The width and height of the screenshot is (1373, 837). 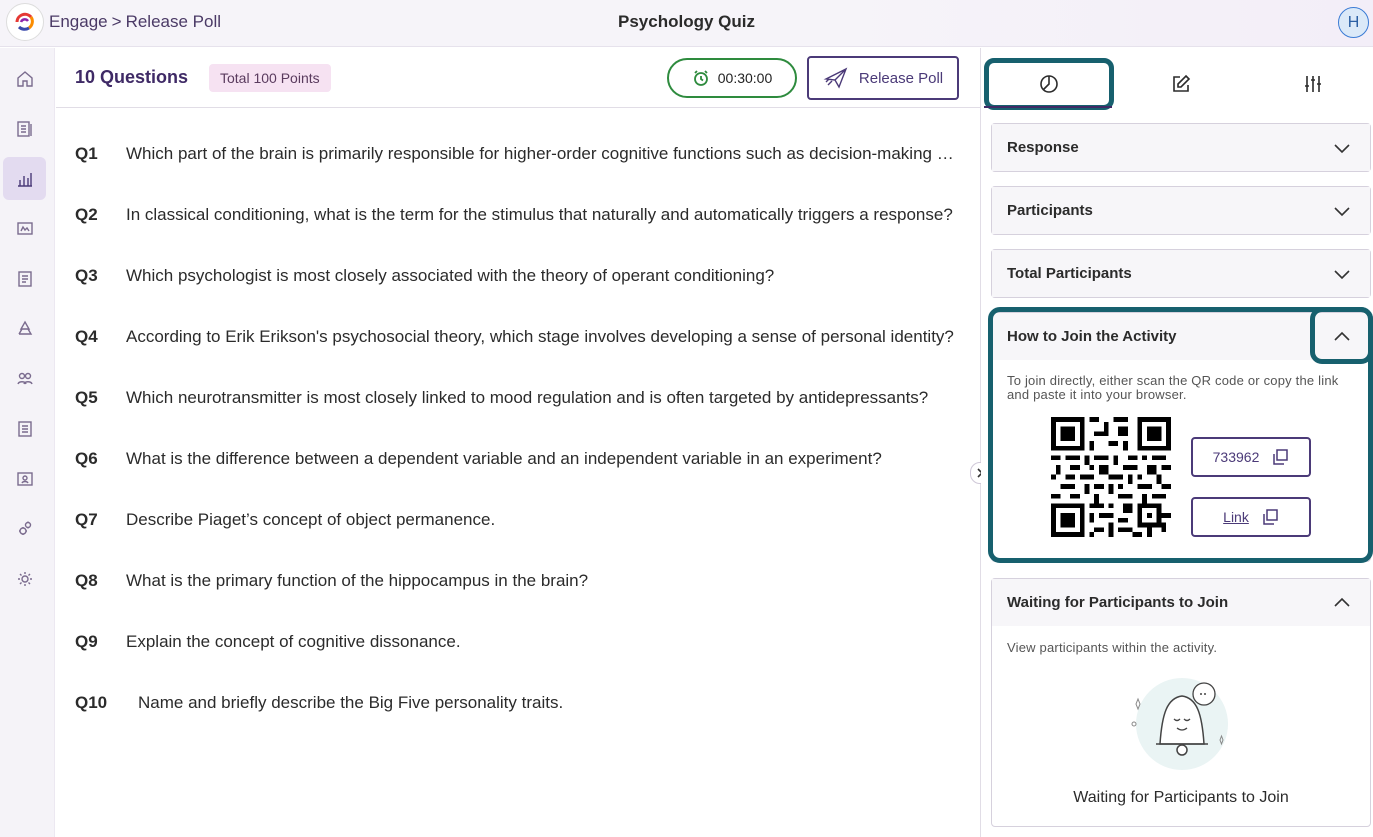 I want to click on sidebar-item-groups, so click(x=24, y=378).